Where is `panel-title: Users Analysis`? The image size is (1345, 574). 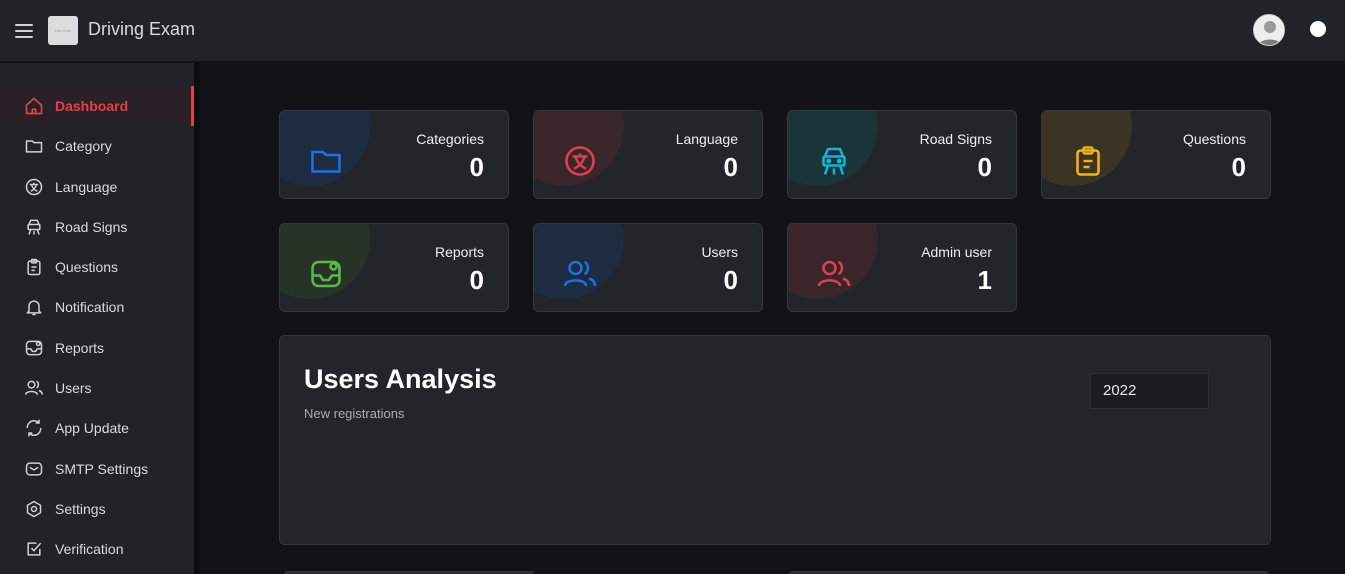
panel-title: Users Analysis is located at coordinates (400, 379).